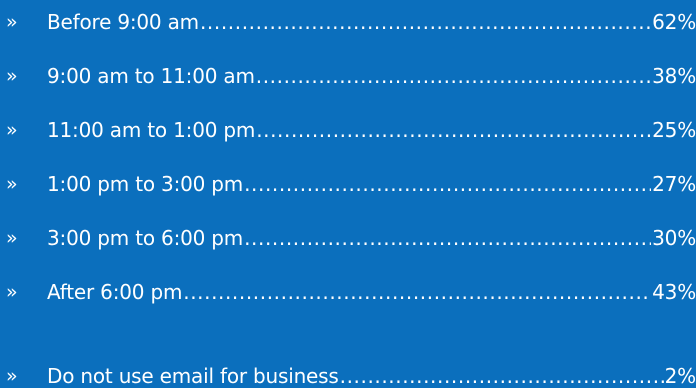 Image resolution: width=696 pixels, height=388 pixels. What do you see at coordinates (151, 76) in the screenshot?
I see `item-label: 9:00 am to 11:00 am` at bounding box center [151, 76].